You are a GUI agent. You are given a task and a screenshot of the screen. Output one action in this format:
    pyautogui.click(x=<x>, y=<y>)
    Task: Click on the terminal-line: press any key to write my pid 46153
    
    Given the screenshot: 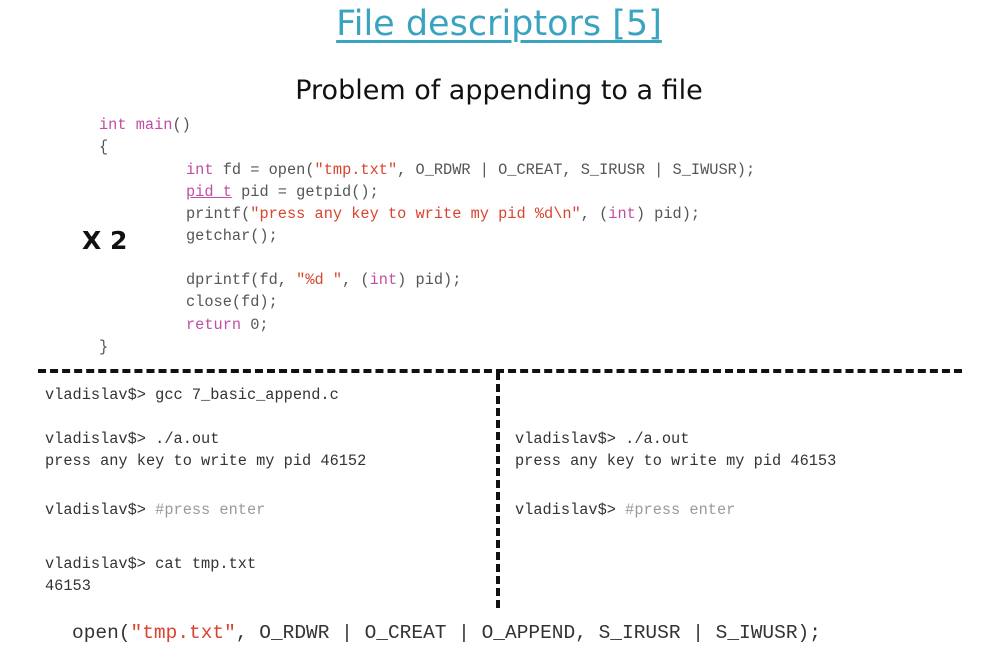 What is the action you would take?
    pyautogui.click(x=676, y=461)
    